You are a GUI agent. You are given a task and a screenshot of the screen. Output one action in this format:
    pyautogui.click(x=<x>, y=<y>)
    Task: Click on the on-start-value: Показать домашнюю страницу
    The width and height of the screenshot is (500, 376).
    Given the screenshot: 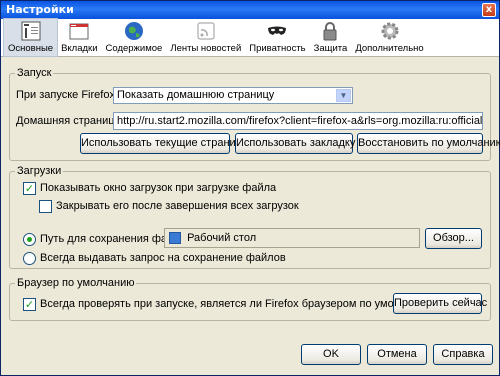 What is the action you would take?
    pyautogui.click(x=196, y=95)
    